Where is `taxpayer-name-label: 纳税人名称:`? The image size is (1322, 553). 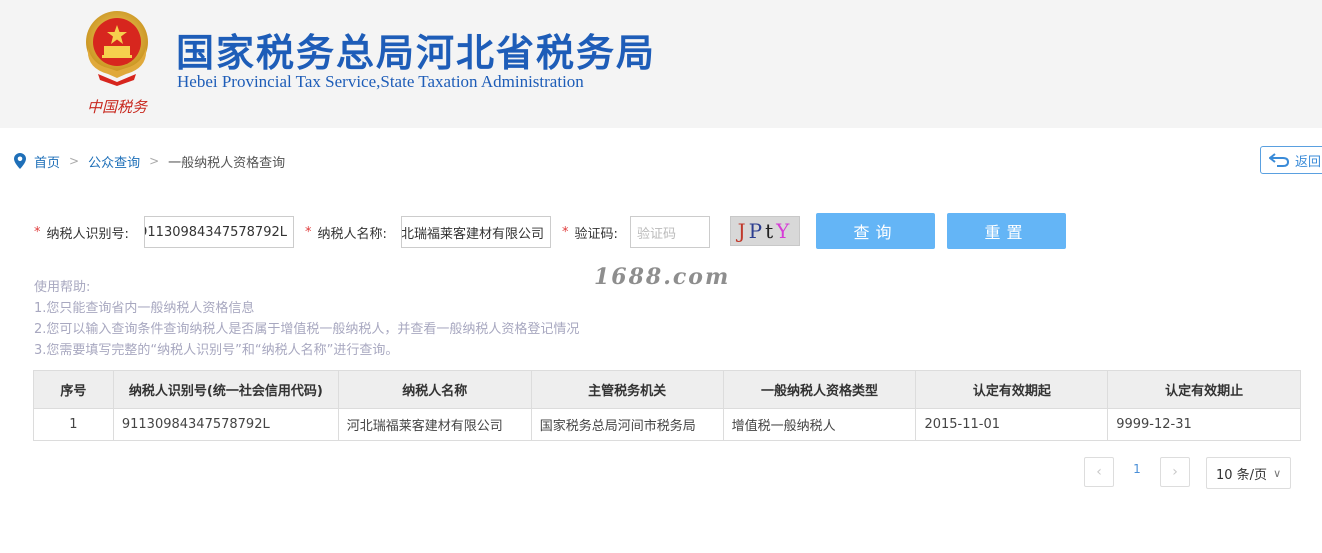 taxpayer-name-label: 纳税人名称: is located at coordinates (352, 234).